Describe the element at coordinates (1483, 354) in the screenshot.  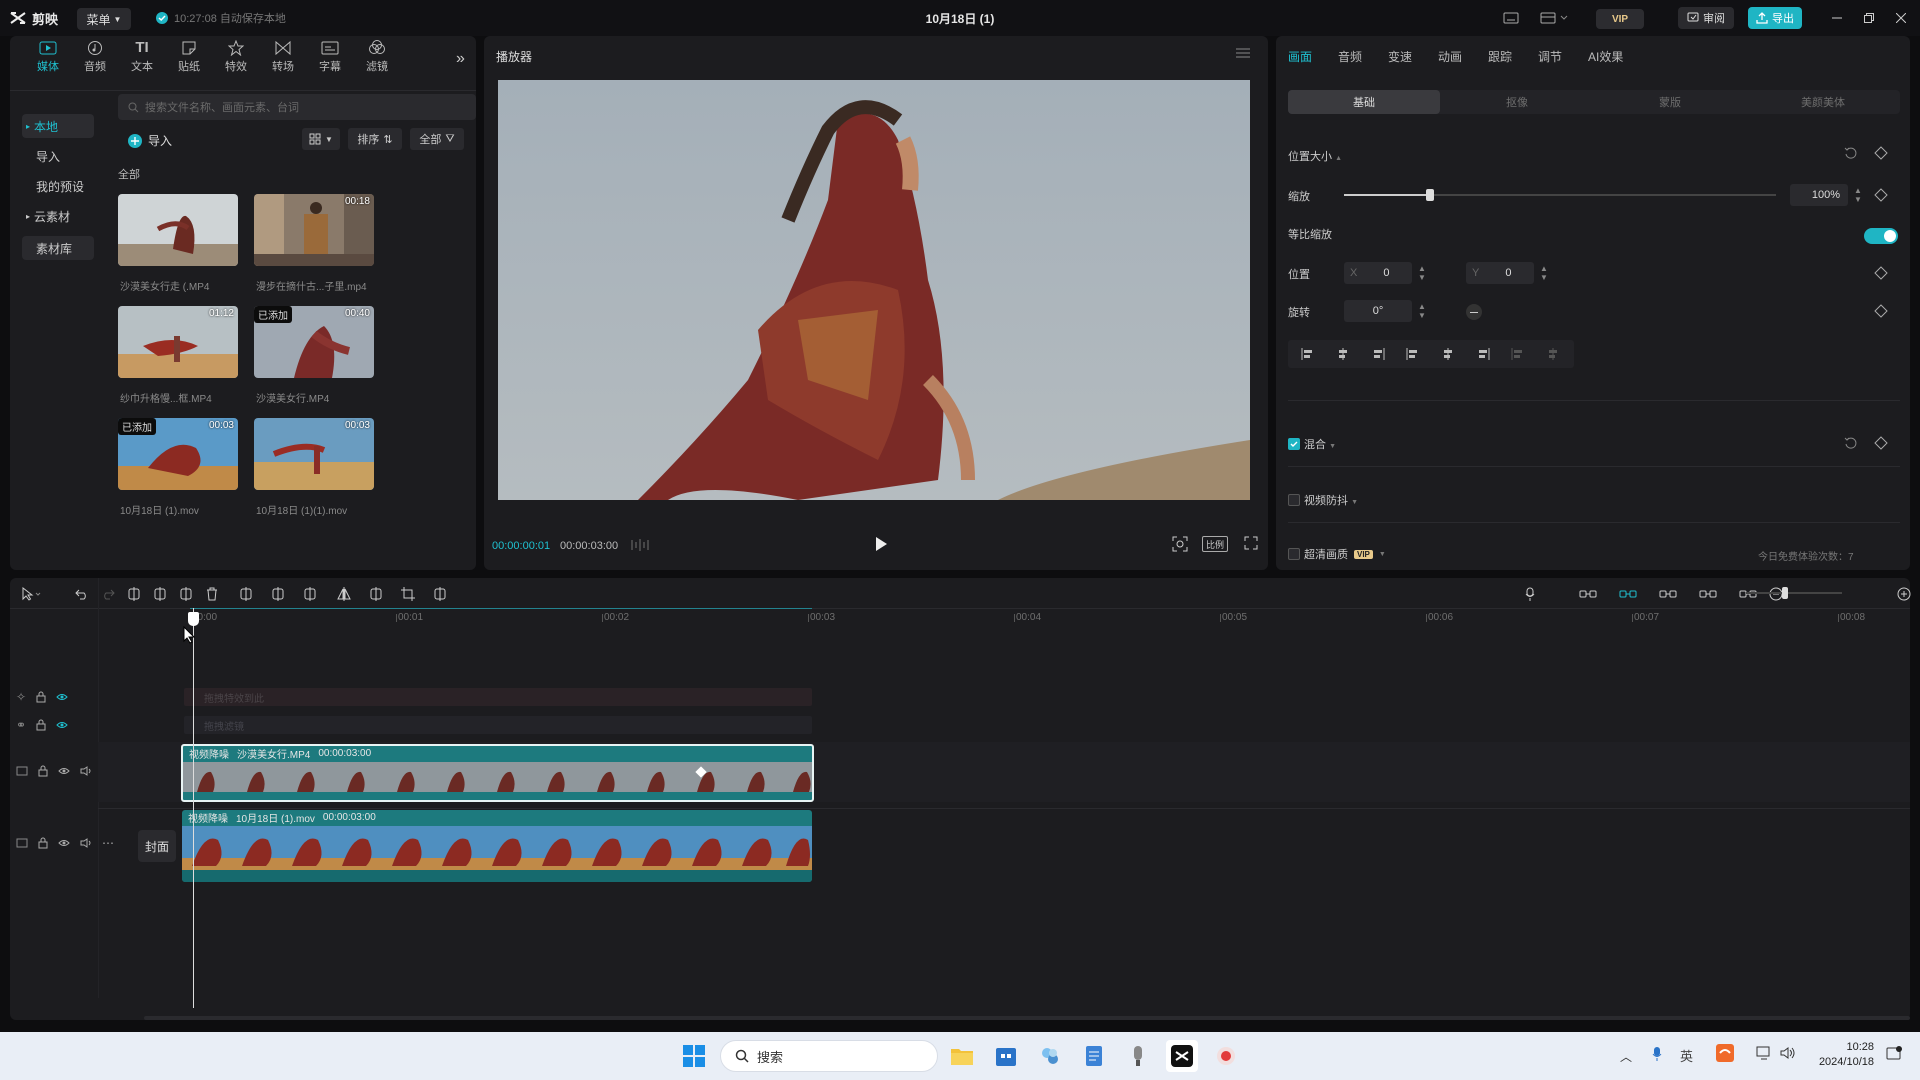
I see `align-bottom-icon` at that location.